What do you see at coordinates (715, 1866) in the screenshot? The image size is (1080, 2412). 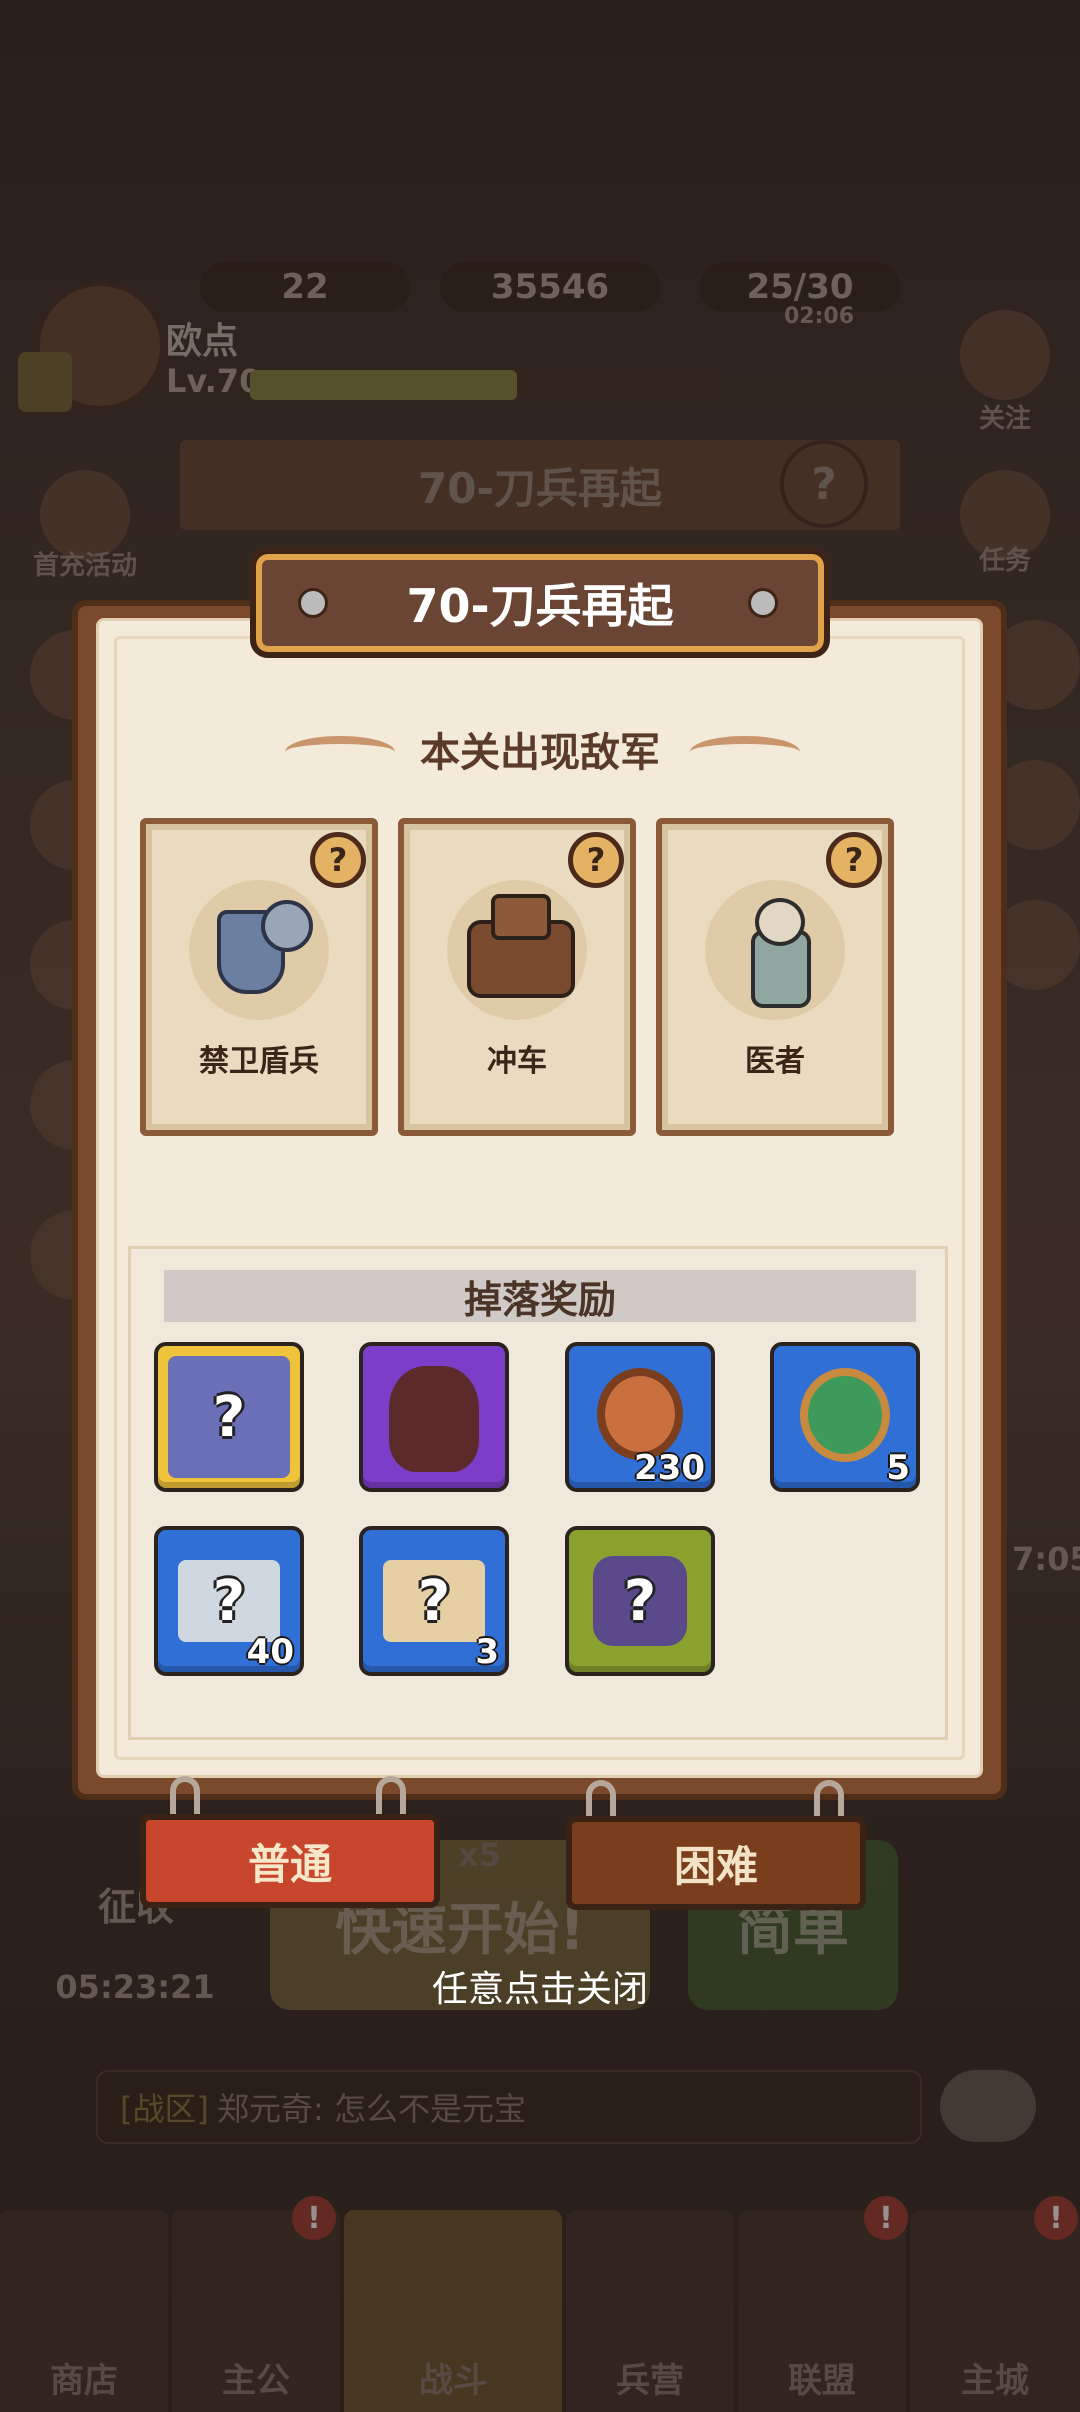 I see `hard-label: 困难` at bounding box center [715, 1866].